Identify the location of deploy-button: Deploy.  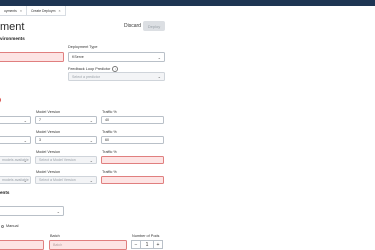
(154, 26).